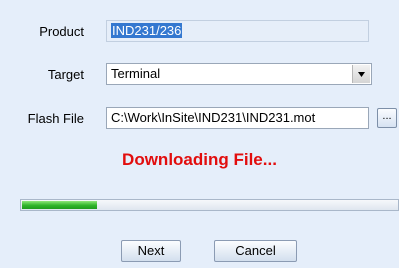 The width and height of the screenshot is (399, 268). I want to click on cancel-button: Cancel, so click(255, 251).